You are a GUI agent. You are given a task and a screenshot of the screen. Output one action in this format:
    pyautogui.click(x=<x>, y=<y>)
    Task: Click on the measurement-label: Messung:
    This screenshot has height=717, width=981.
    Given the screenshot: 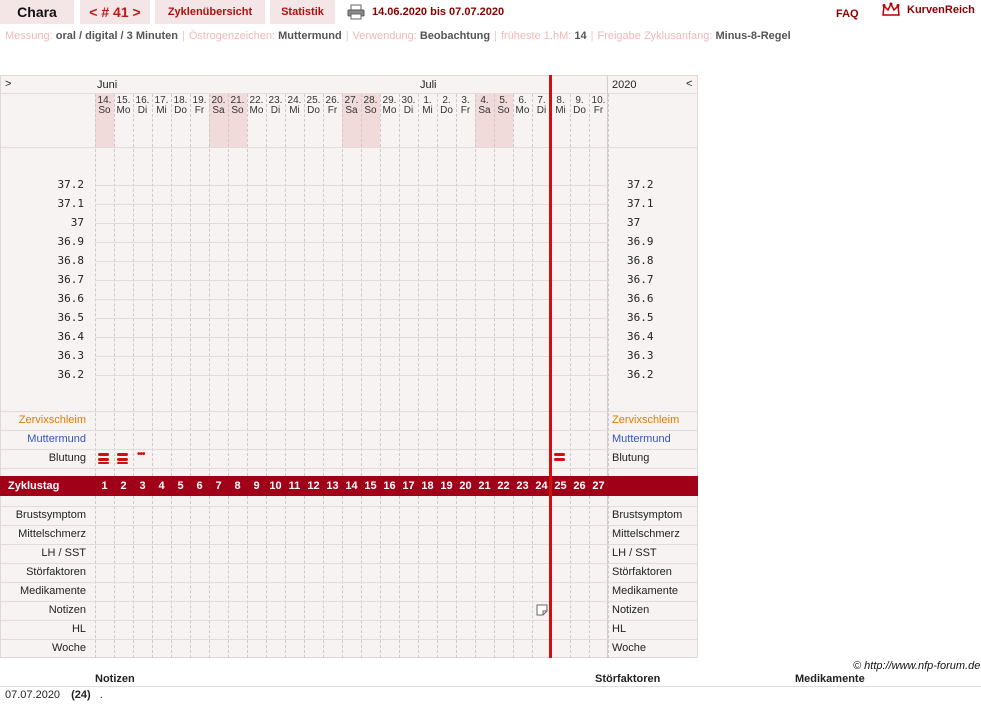 What is the action you would take?
    pyautogui.click(x=29, y=36)
    